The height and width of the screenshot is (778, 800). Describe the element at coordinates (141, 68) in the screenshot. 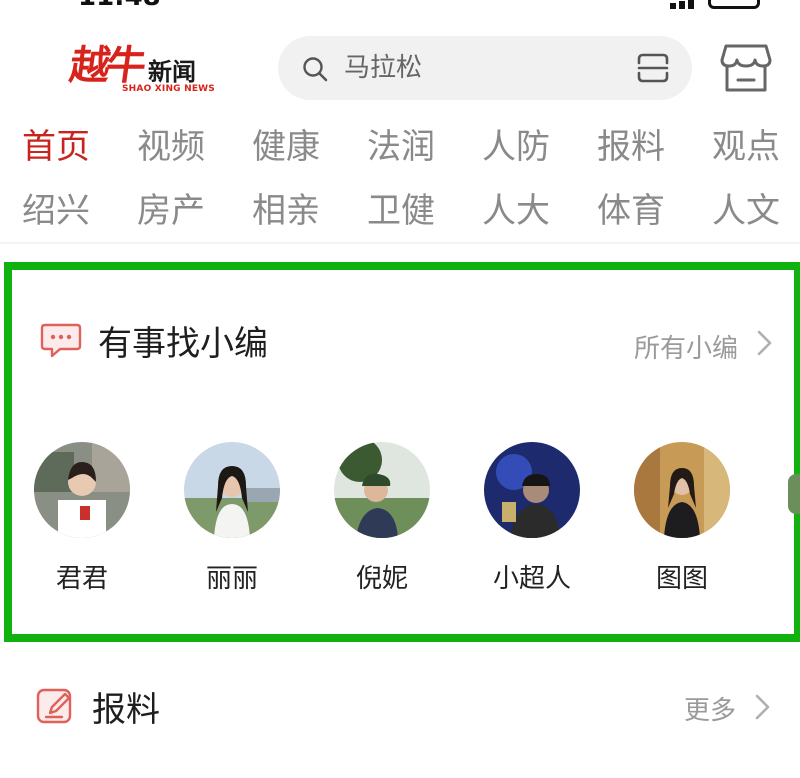

I see `app-logo: 越牛 新闻 SHAO XING NEWS` at that location.